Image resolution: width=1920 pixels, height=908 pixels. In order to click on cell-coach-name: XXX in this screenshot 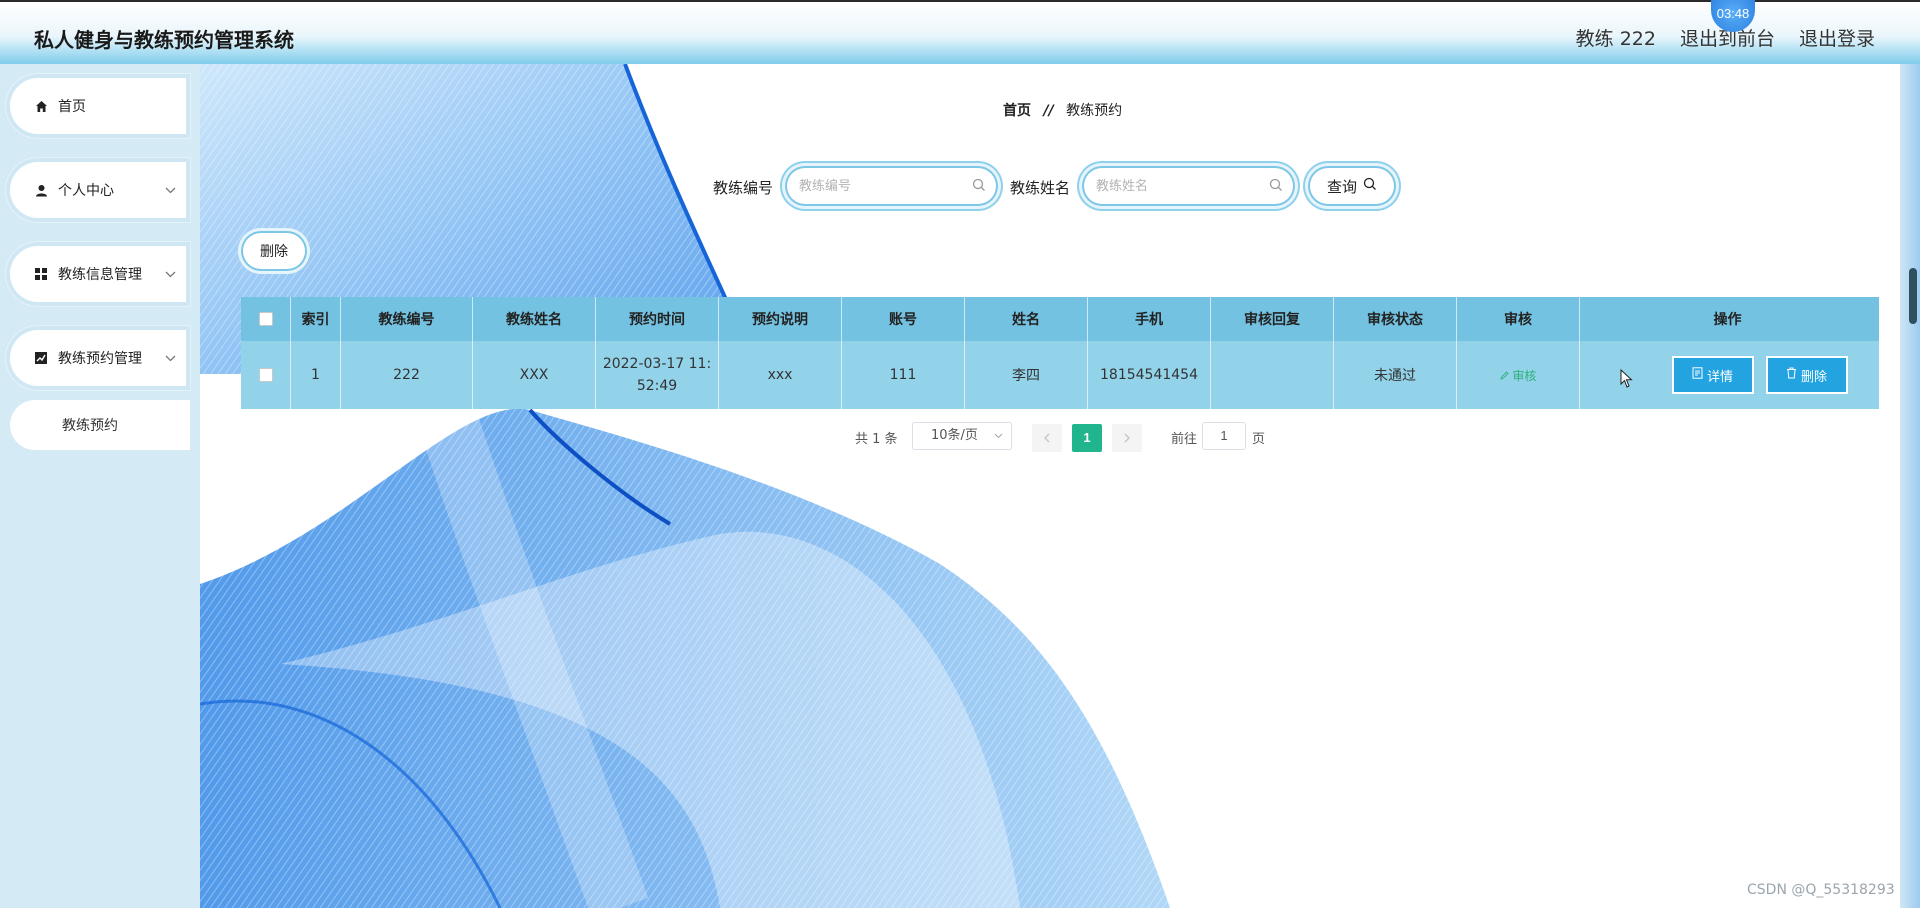, I will do `click(534, 375)`.